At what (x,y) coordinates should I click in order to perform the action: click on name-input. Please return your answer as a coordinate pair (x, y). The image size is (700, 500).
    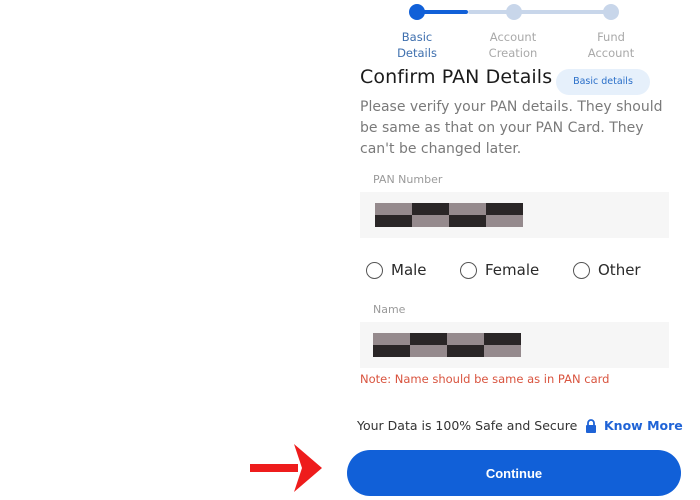
    Looking at the image, I should click on (514, 345).